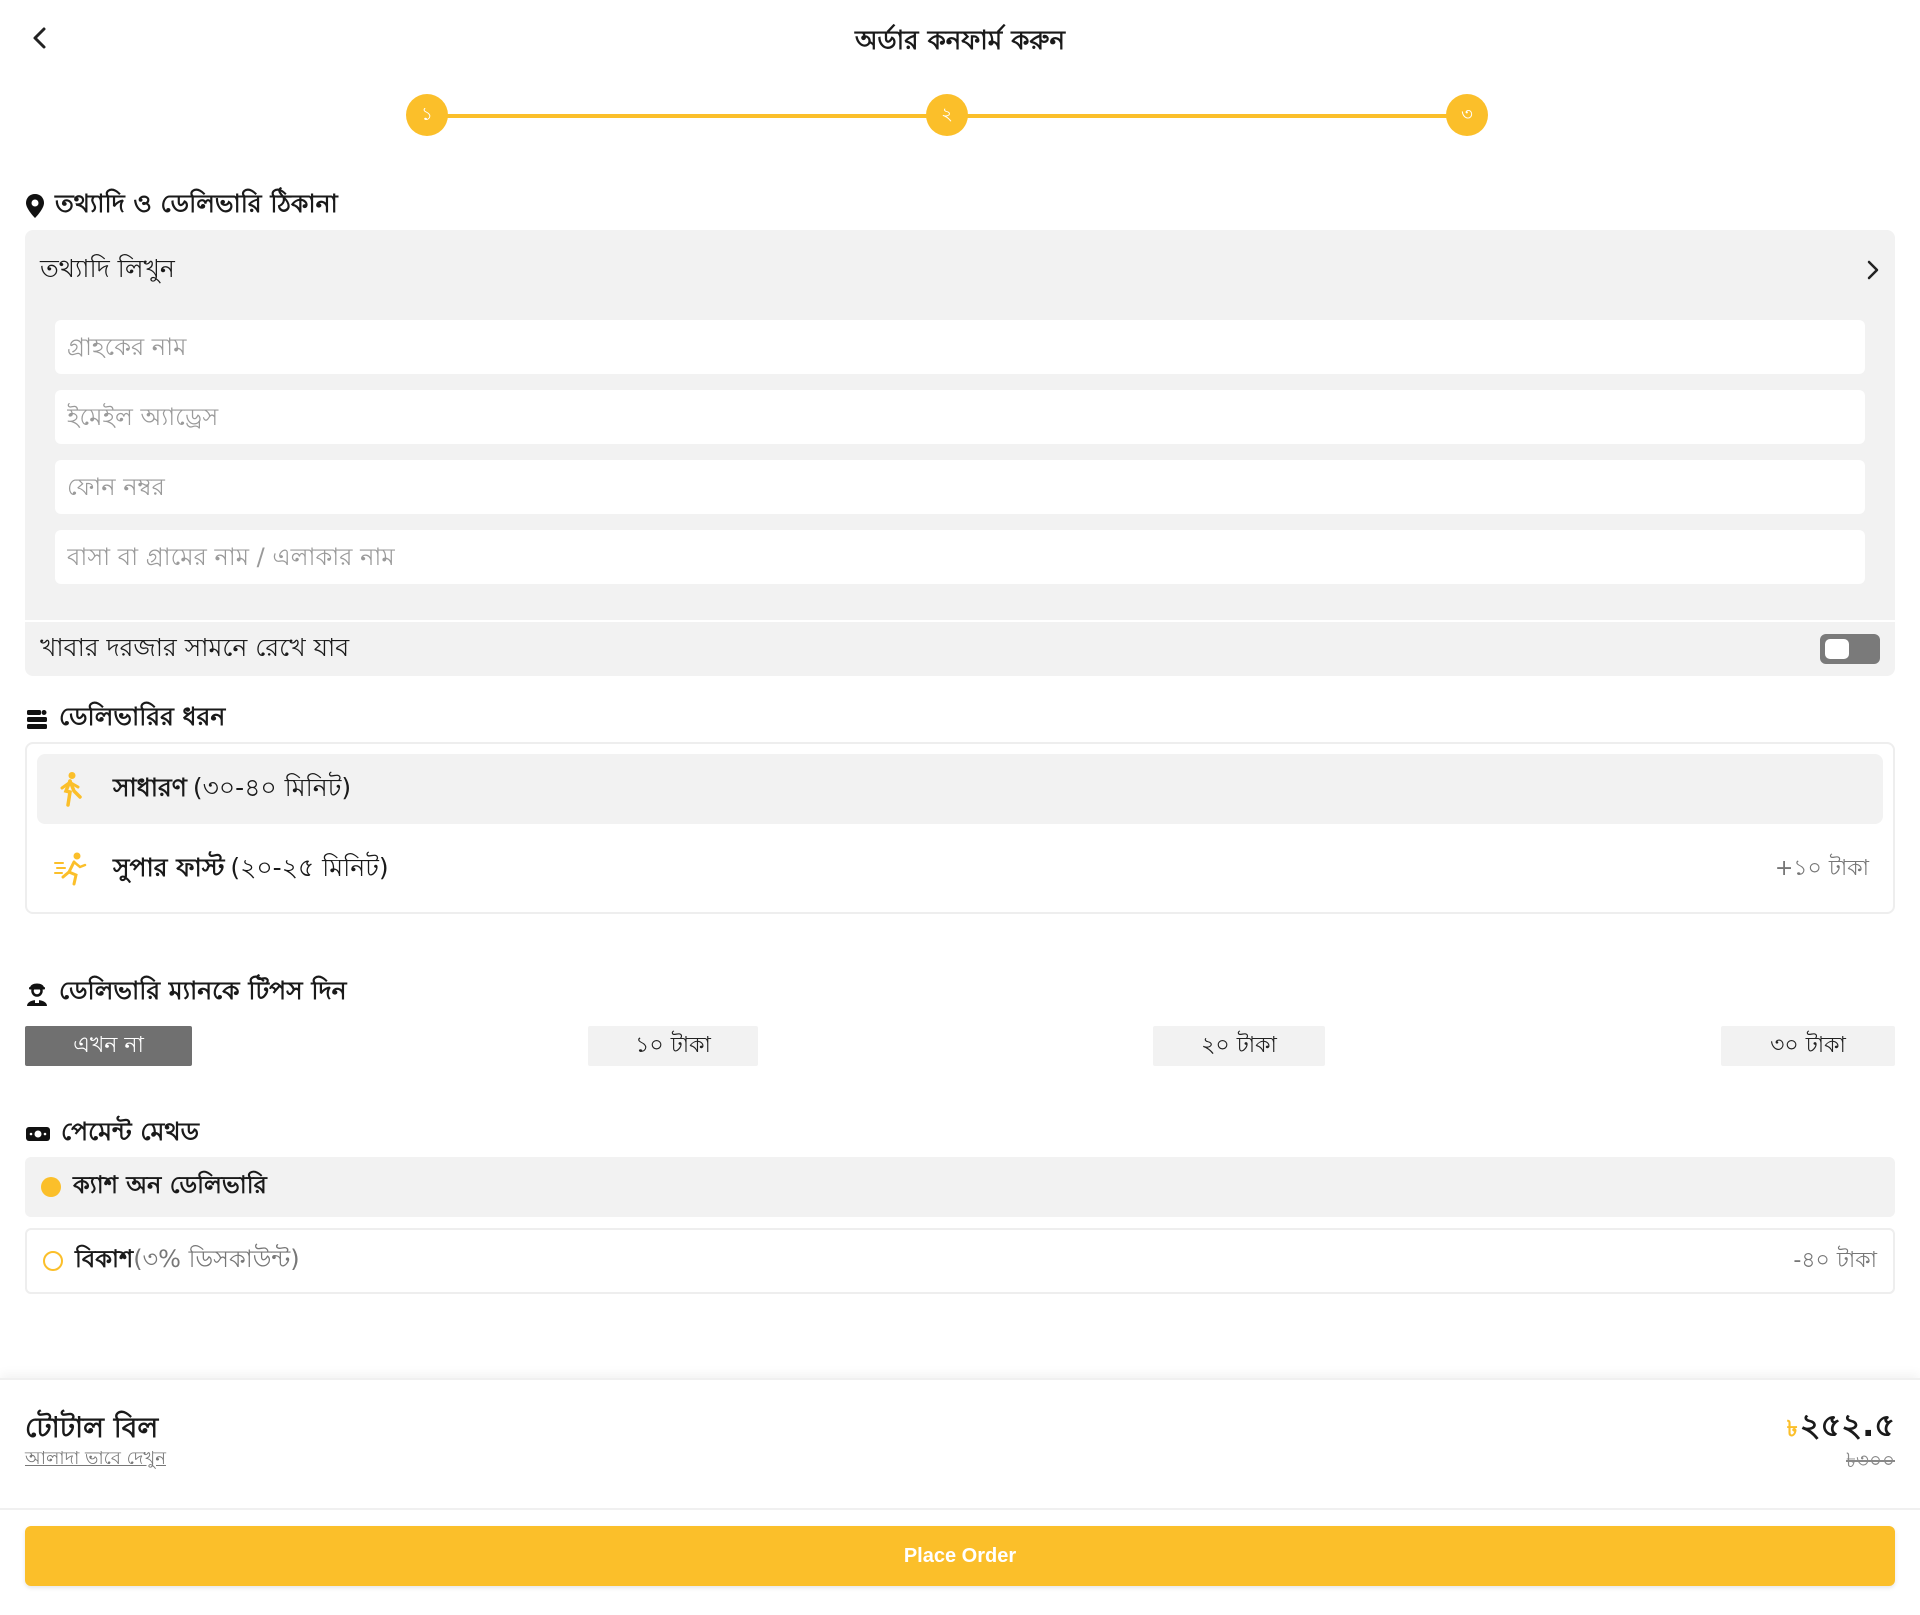 The width and height of the screenshot is (1920, 1615). What do you see at coordinates (53, 1261) in the screenshot?
I see `radio-unselected` at bounding box center [53, 1261].